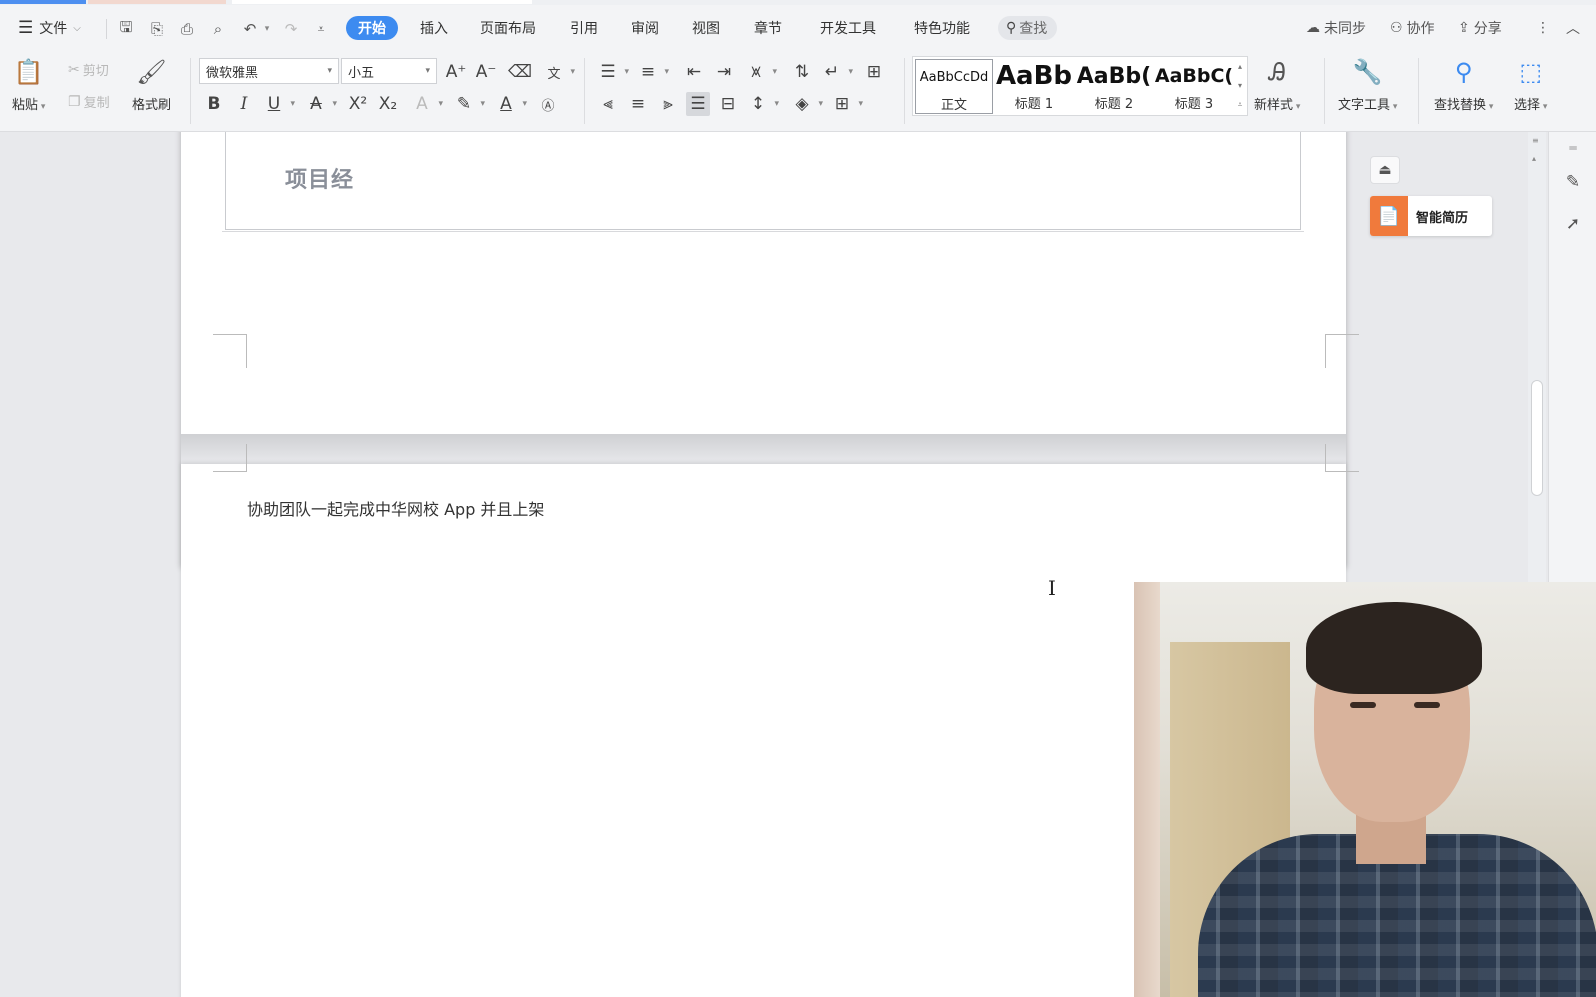  Describe the element at coordinates (1336, 28) in the screenshot. I see `sync-status: ☁ 未同步` at that location.